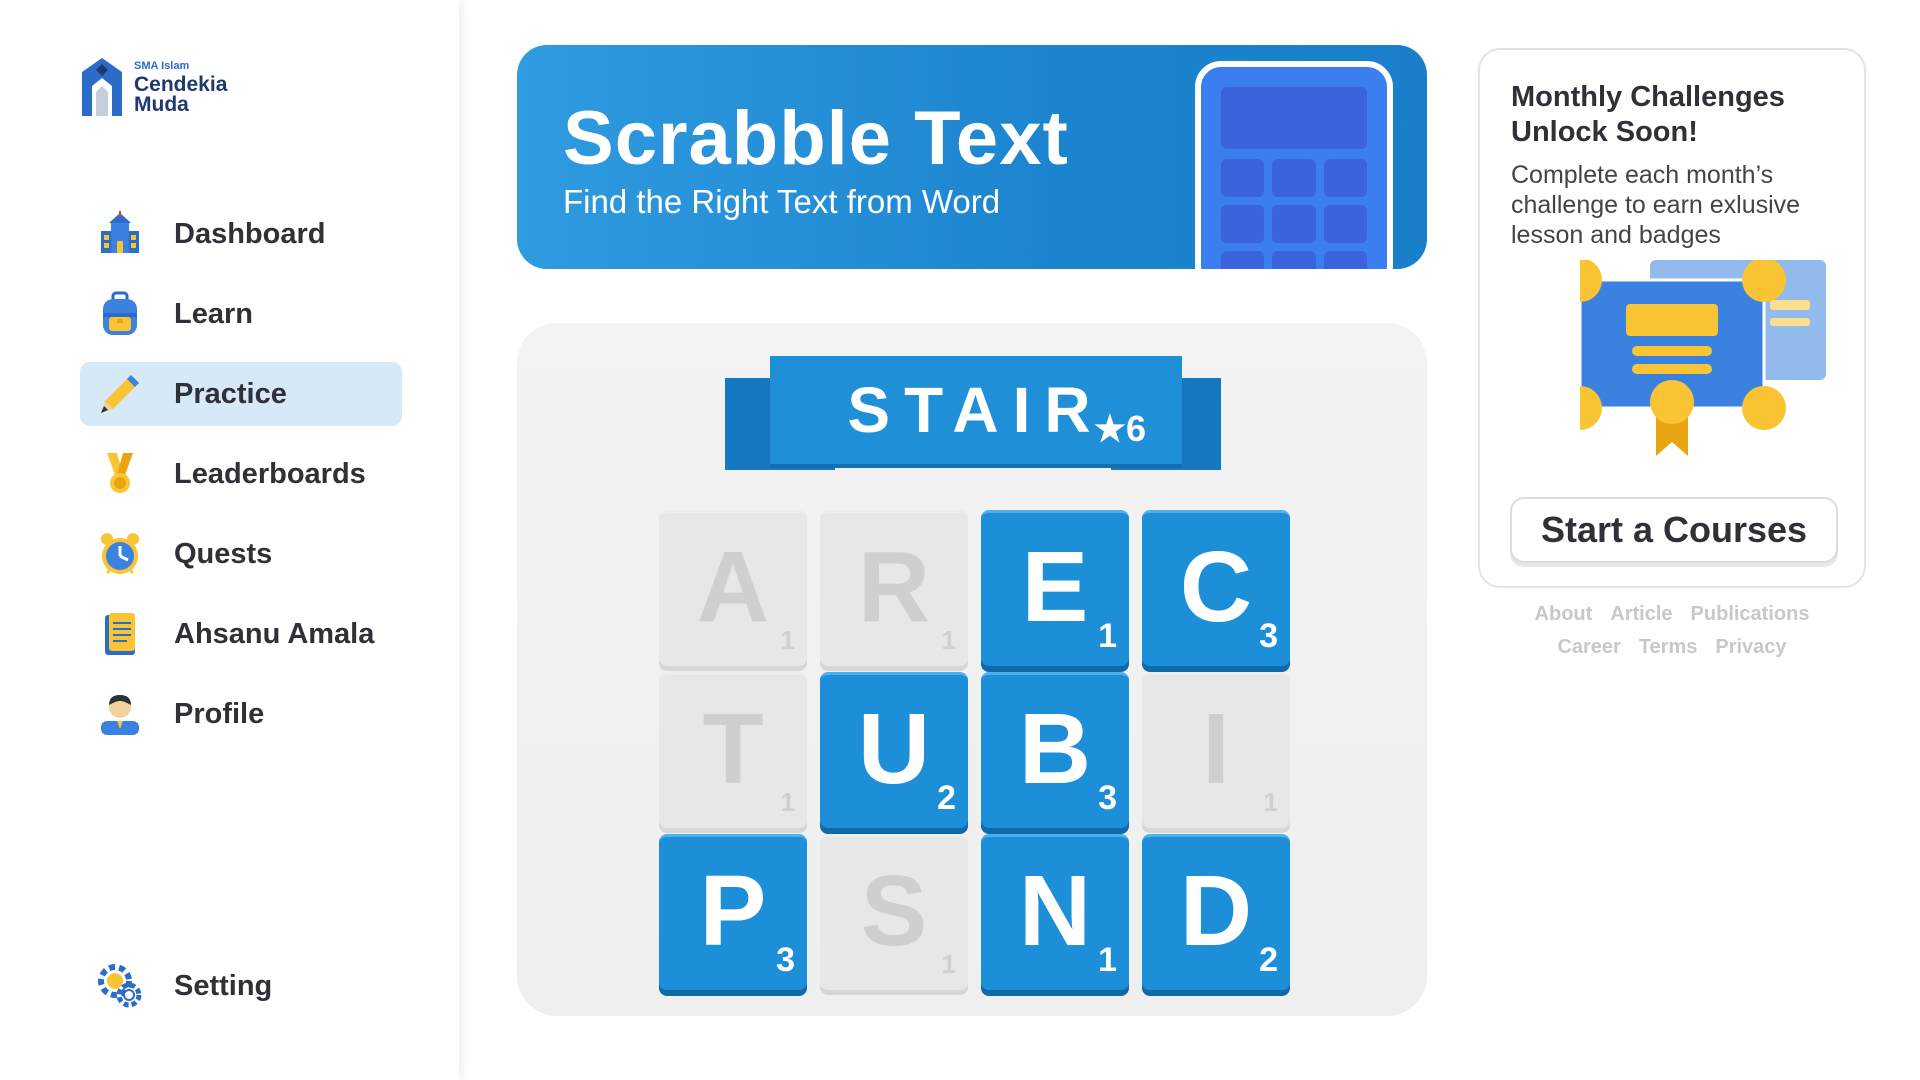 Image resolution: width=1920 pixels, height=1080 pixels. I want to click on tile-letter: R, so click(894, 587).